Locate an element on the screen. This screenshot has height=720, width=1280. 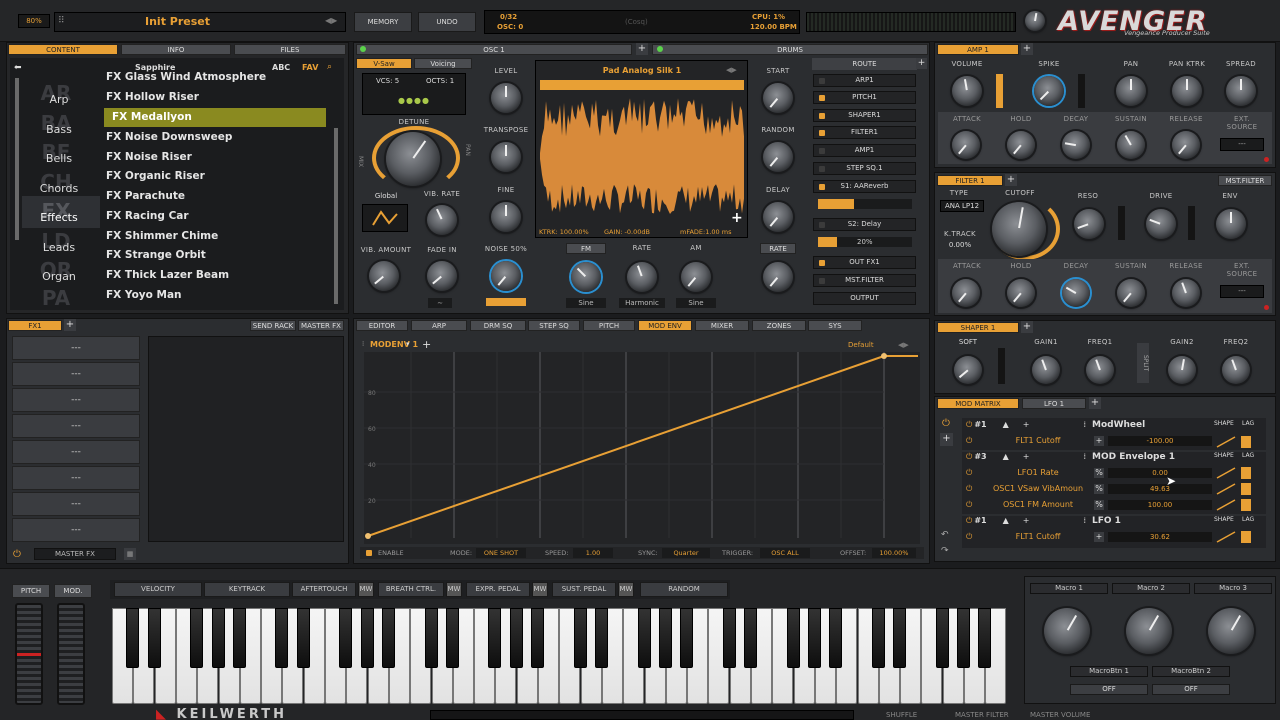
tab-zones: ZONES is located at coordinates (779, 325).